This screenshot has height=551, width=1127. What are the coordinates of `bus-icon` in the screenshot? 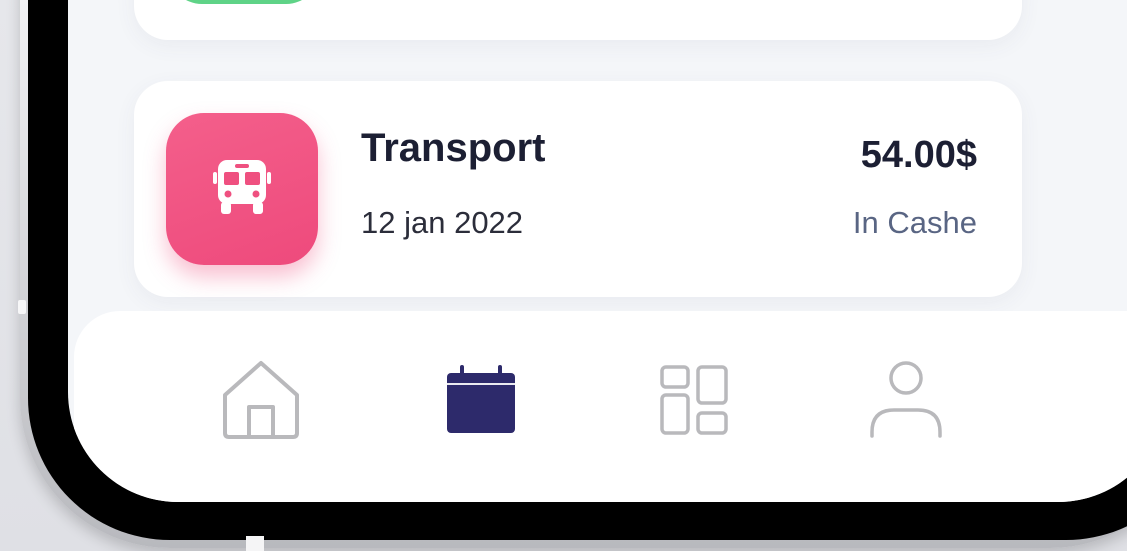 It's located at (242, 187).